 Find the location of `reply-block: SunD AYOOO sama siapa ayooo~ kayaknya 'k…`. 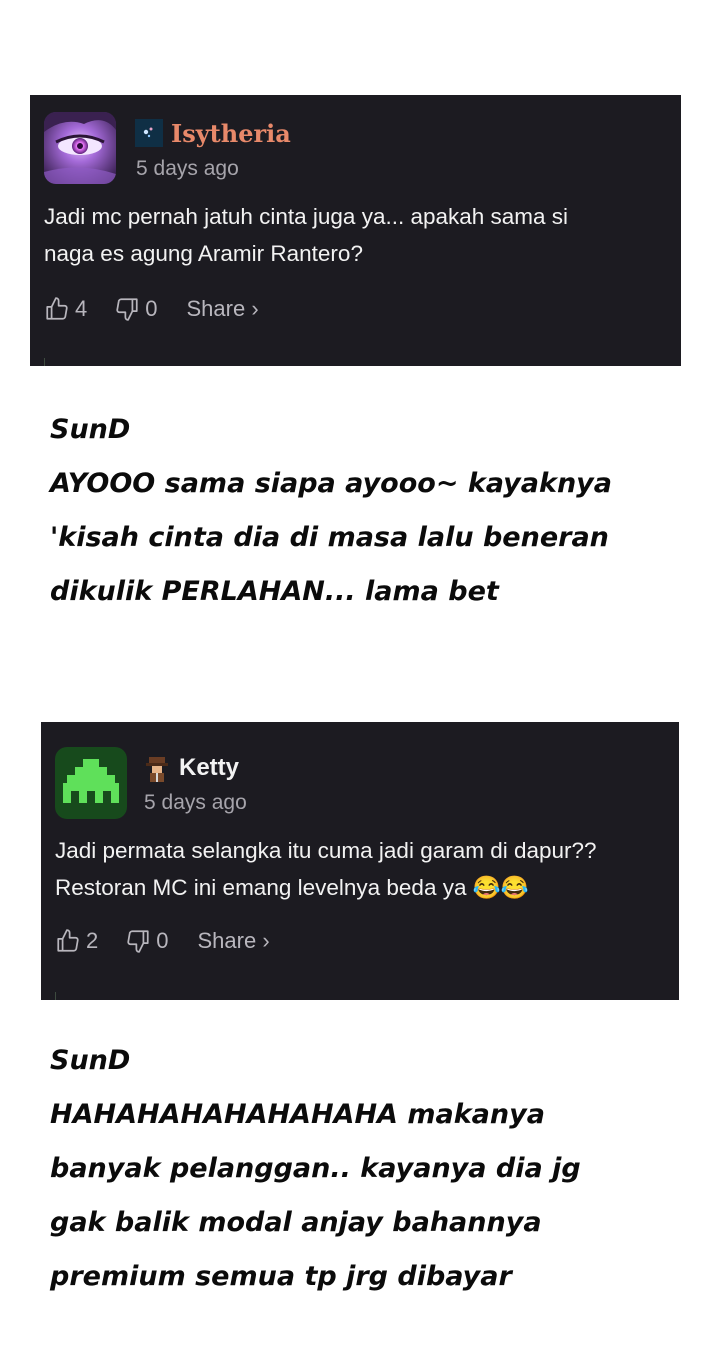

reply-block: SunD AYOOO sama siapa ayooo~ kayaknya 'k… is located at coordinates (370, 511).